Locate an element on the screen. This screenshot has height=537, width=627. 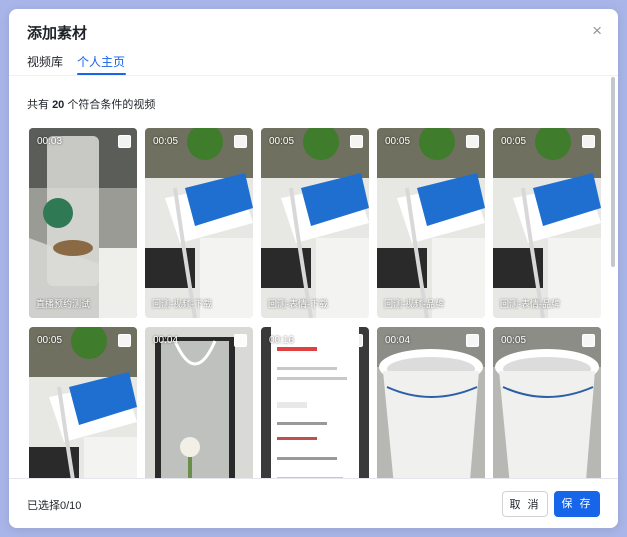
summary-suffix: 个符合条件的视频 is located at coordinates (111, 105).